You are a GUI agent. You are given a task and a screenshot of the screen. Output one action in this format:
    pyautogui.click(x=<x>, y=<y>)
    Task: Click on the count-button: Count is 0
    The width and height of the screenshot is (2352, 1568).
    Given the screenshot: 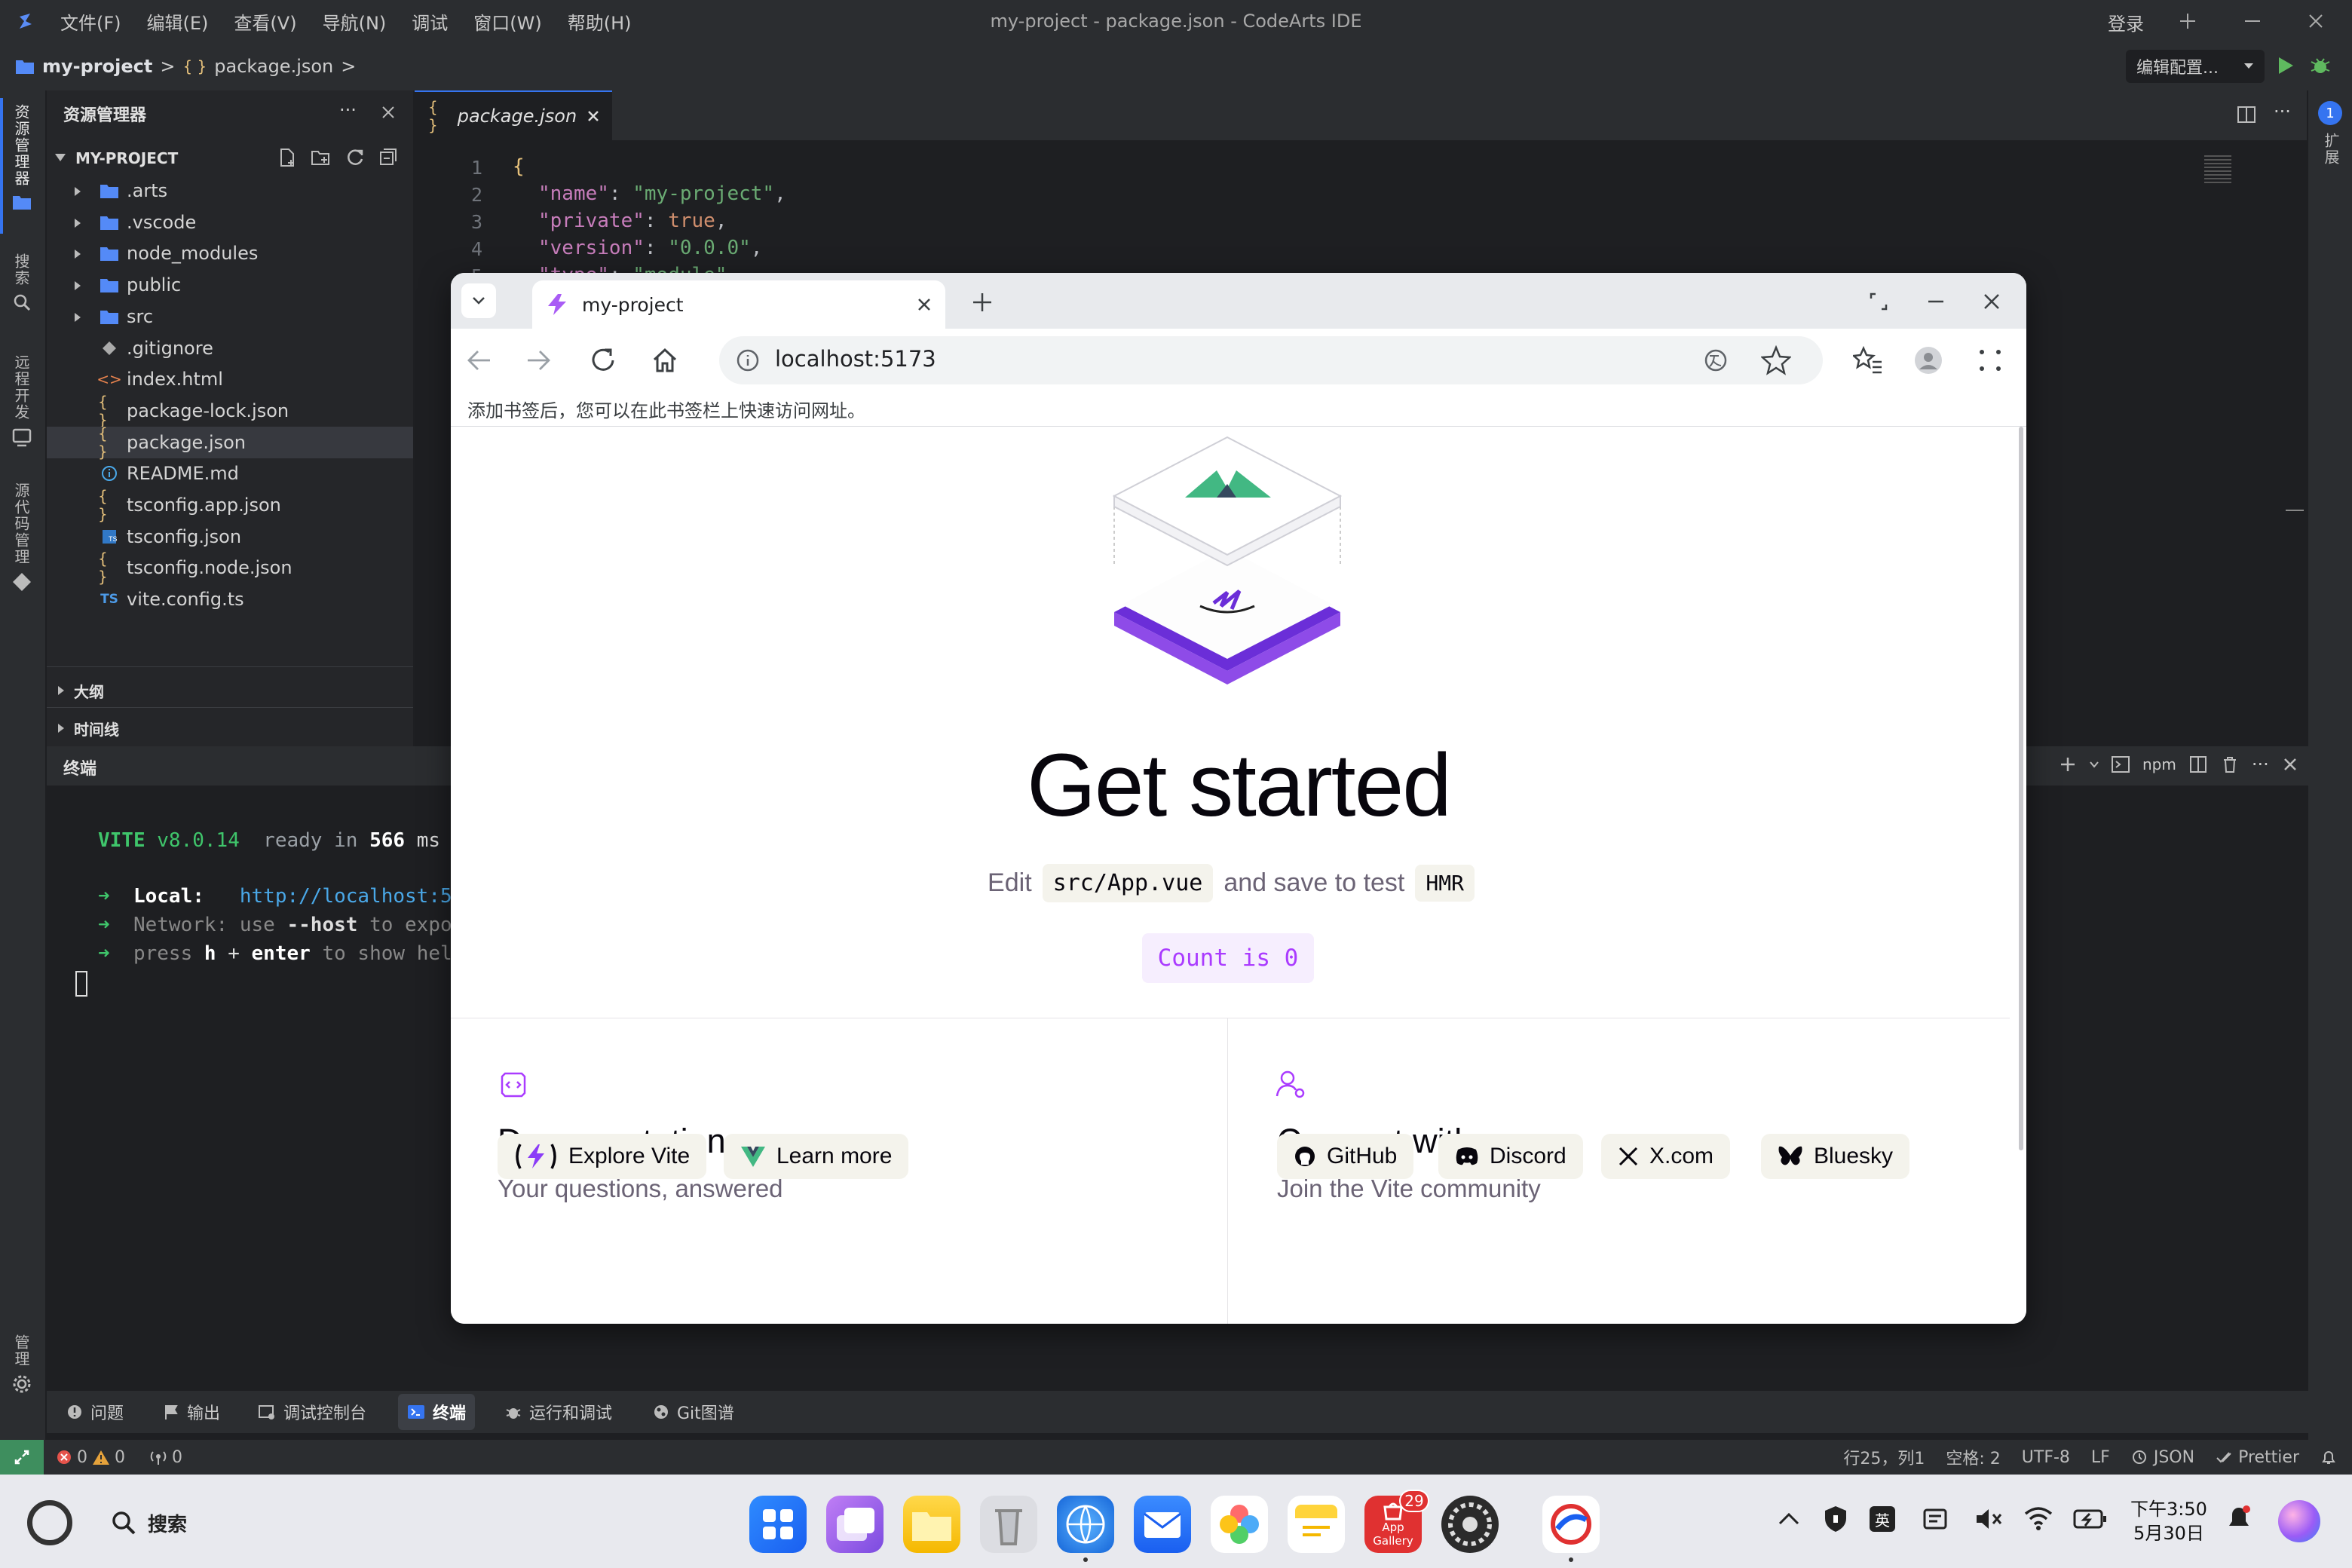 What is the action you would take?
    pyautogui.click(x=1228, y=958)
    